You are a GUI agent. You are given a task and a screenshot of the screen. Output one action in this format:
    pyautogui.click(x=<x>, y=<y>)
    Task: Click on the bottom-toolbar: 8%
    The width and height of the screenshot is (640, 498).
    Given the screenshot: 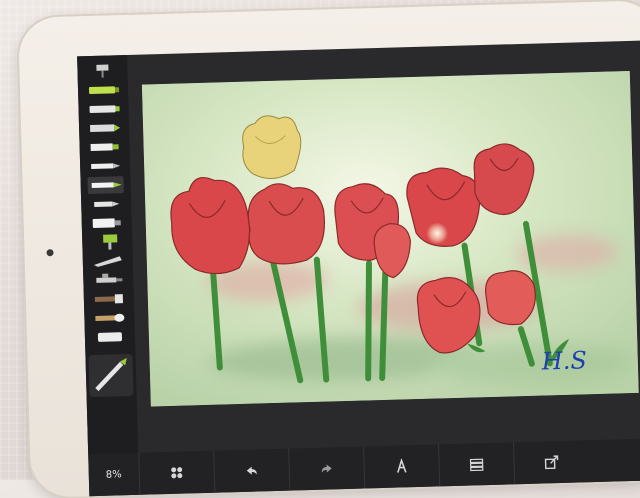 What is the action you would take?
    pyautogui.click(x=364, y=467)
    